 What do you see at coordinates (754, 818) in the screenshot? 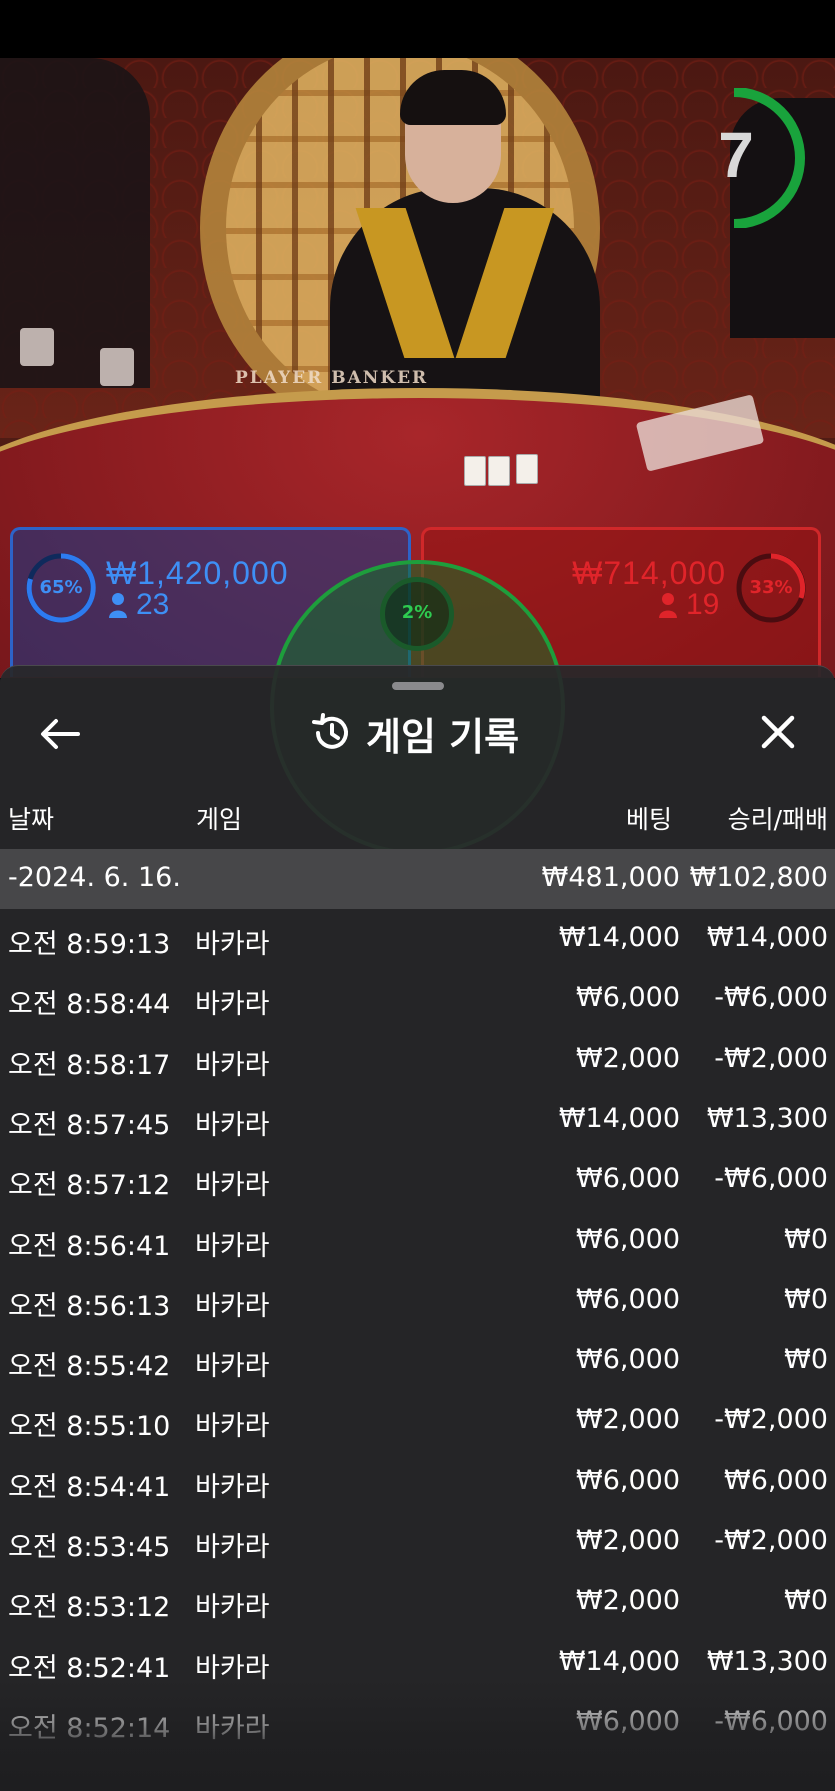
I see `column-header-result: 승리/패배` at bounding box center [754, 818].